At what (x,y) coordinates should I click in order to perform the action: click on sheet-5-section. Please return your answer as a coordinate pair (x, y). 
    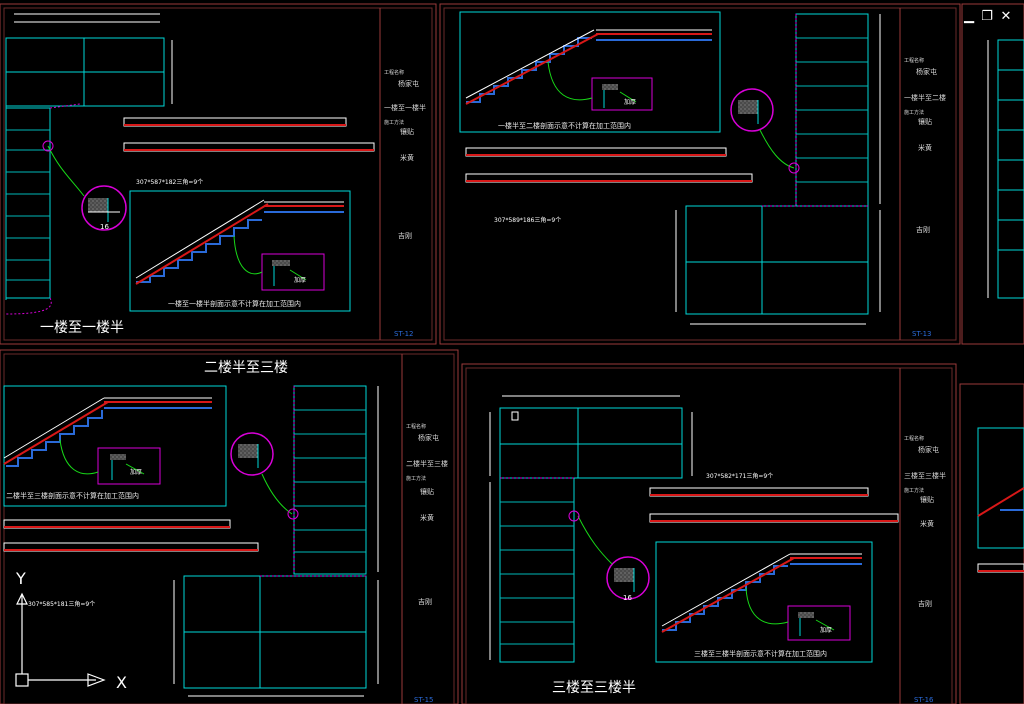
    Looking at the image, I should click on (764, 602).